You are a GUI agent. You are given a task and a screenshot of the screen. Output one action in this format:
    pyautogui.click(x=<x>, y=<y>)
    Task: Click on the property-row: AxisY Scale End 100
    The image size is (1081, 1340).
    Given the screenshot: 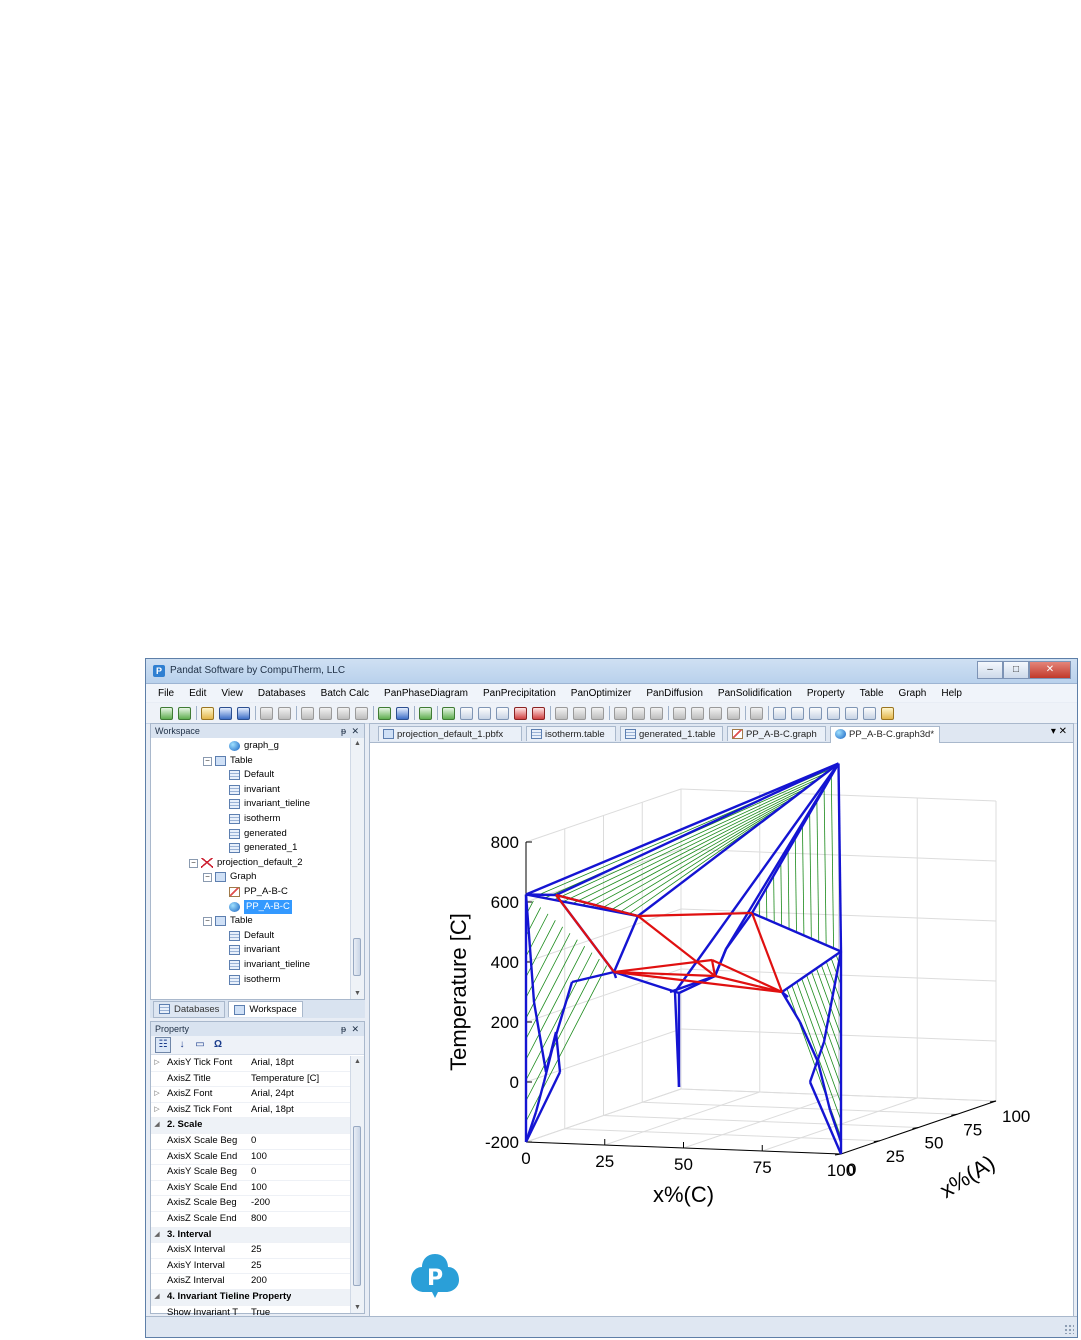 What is the action you would take?
    pyautogui.click(x=250, y=1189)
    